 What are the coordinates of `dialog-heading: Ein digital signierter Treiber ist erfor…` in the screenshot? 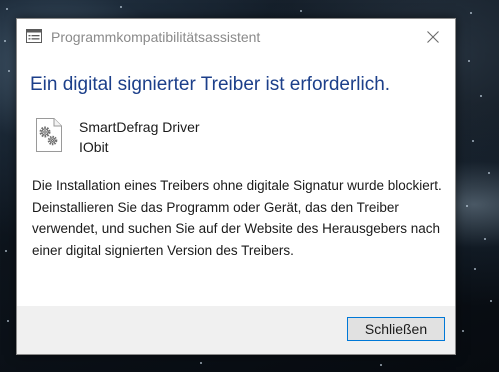 It's located at (210, 84).